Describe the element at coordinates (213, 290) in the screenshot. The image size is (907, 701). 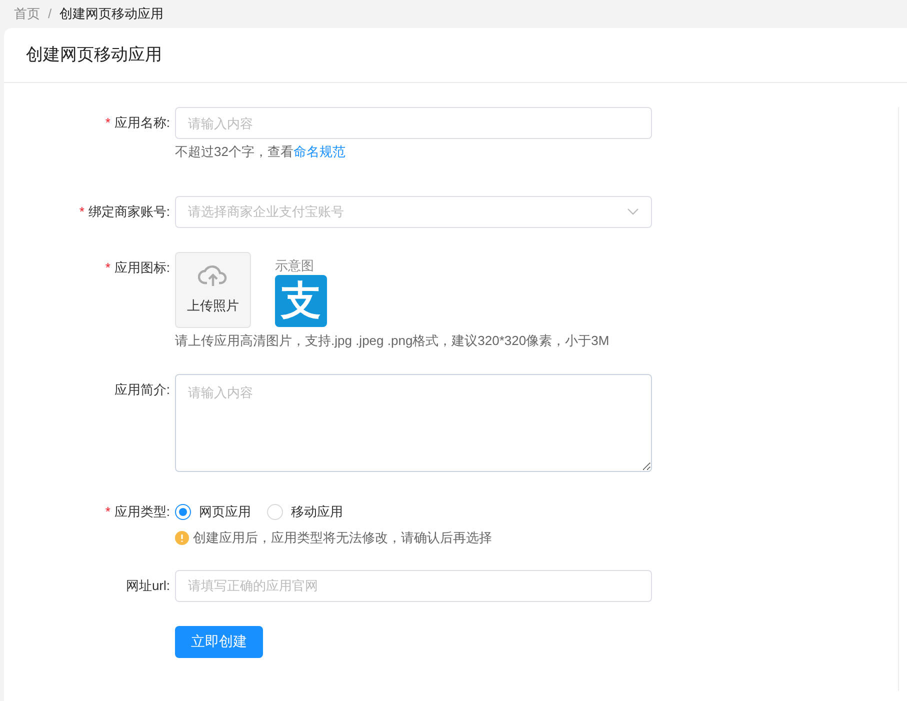
I see `upload-photo-button: 上传照片` at that location.